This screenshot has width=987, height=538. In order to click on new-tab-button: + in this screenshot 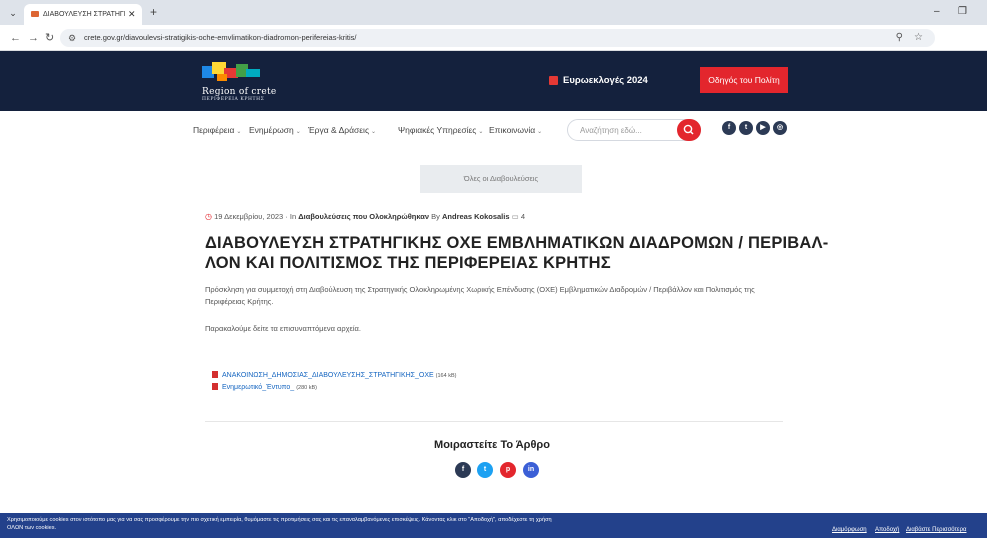, I will do `click(153, 12)`.